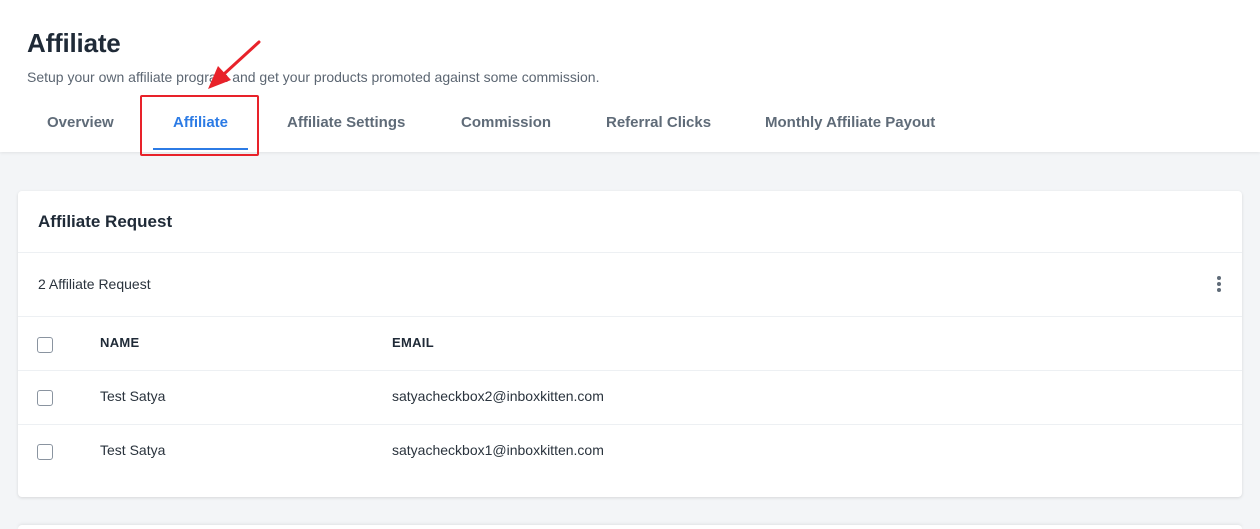 This screenshot has height=529, width=1260. I want to click on select-all-checkbox, so click(45, 345).